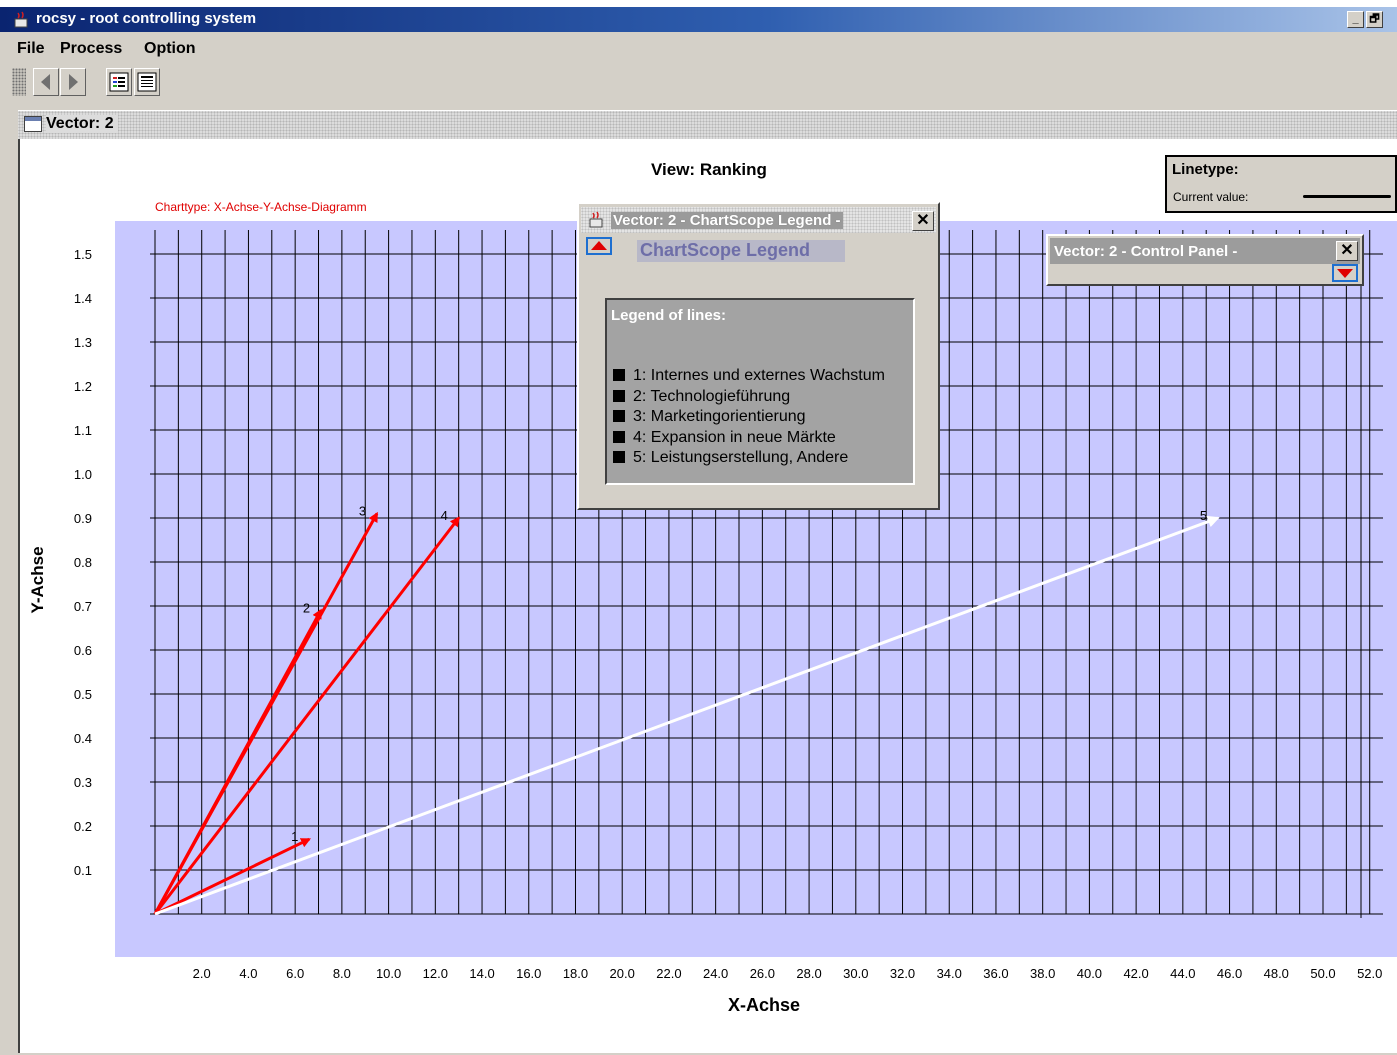 This screenshot has height=1055, width=1397. Describe the element at coordinates (1182, 973) in the screenshot. I see `x-tick-label: 44.0` at that location.